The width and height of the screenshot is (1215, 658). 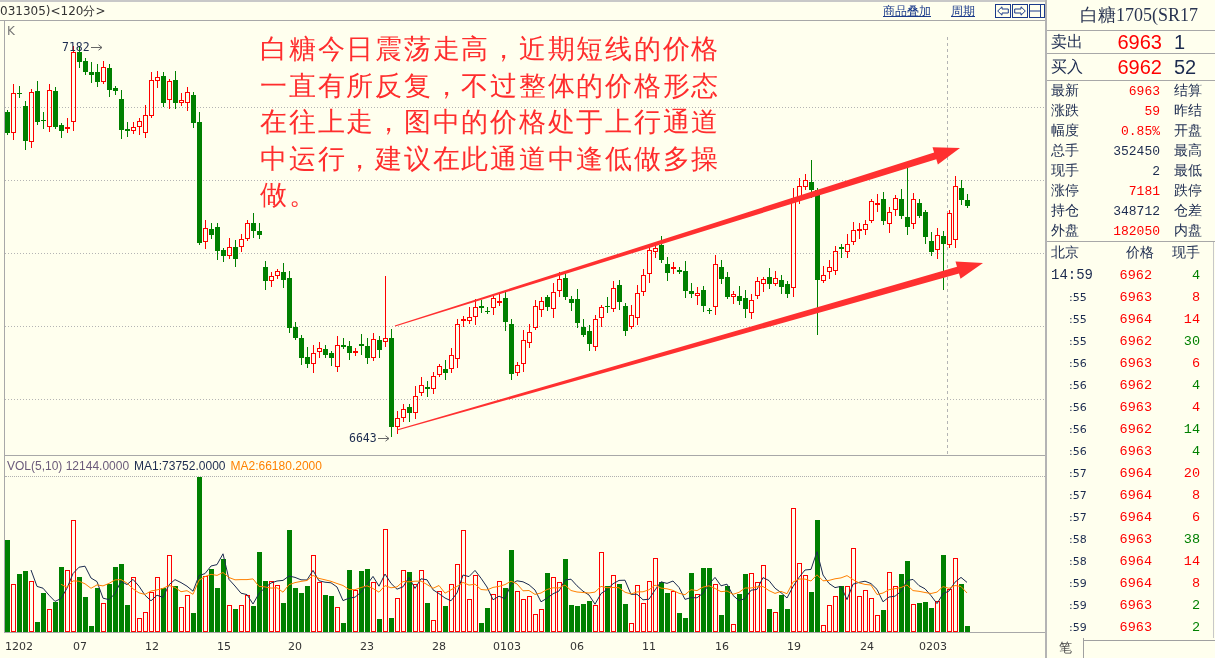 I want to click on quote-label: 买入, so click(x=1067, y=67).